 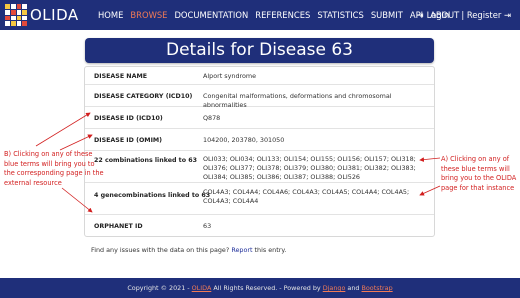 What do you see at coordinates (267, 288) in the screenshot?
I see `footer-rights: All Rights Reserved. - Powered by` at bounding box center [267, 288].